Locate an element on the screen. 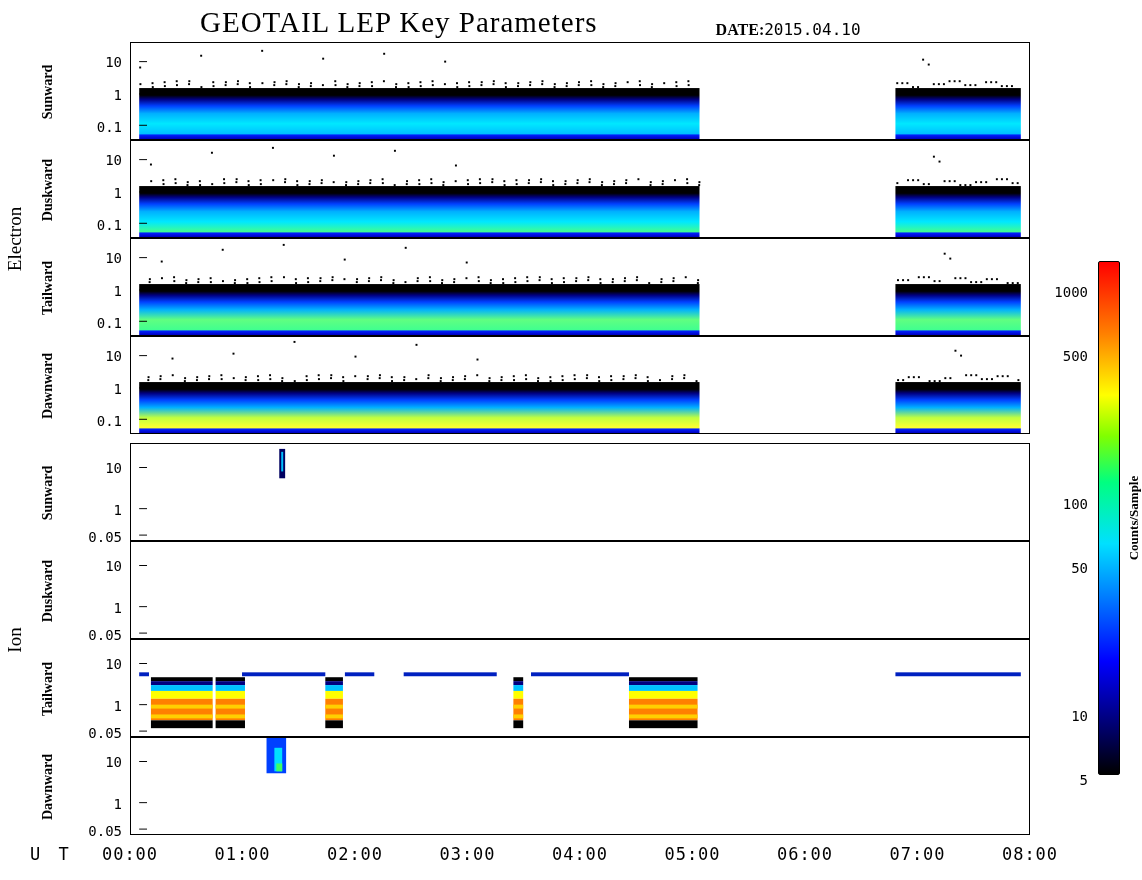  x-tick-label: 07:00 is located at coordinates (917, 854).